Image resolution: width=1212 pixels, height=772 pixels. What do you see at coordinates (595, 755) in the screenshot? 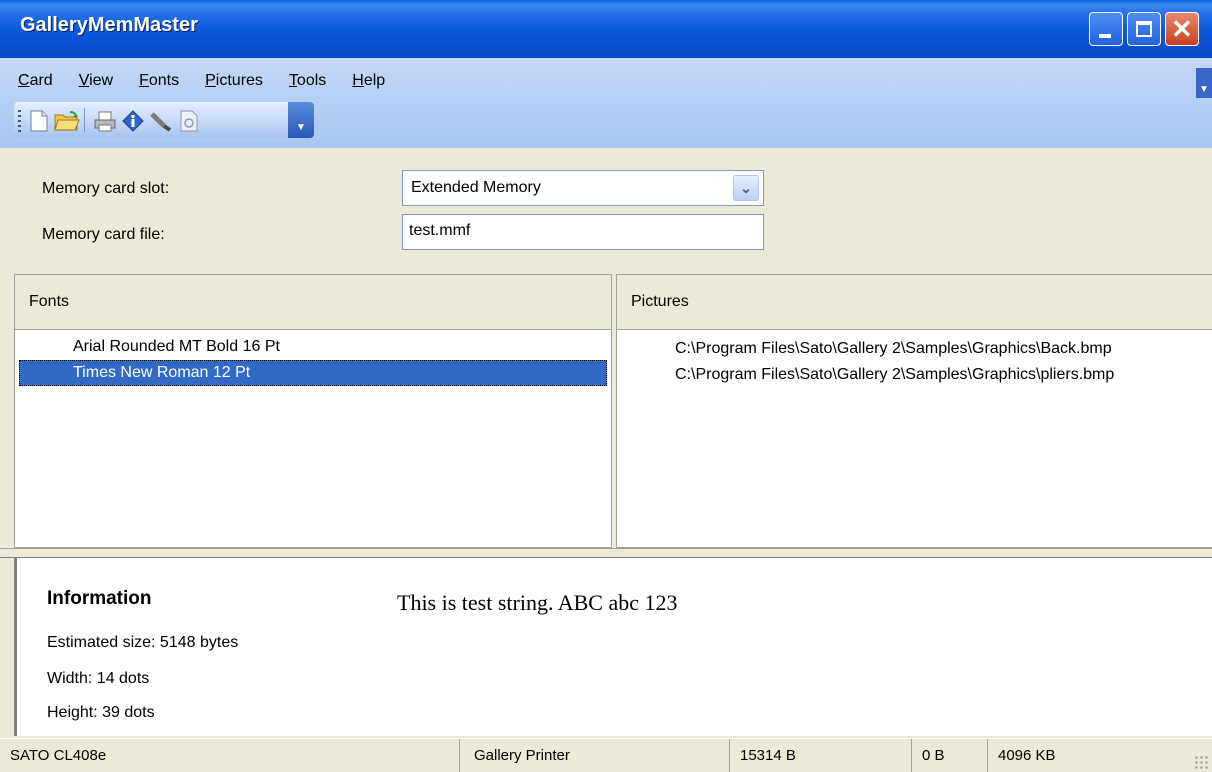
I see `status-driver: Gallery Printer` at bounding box center [595, 755].